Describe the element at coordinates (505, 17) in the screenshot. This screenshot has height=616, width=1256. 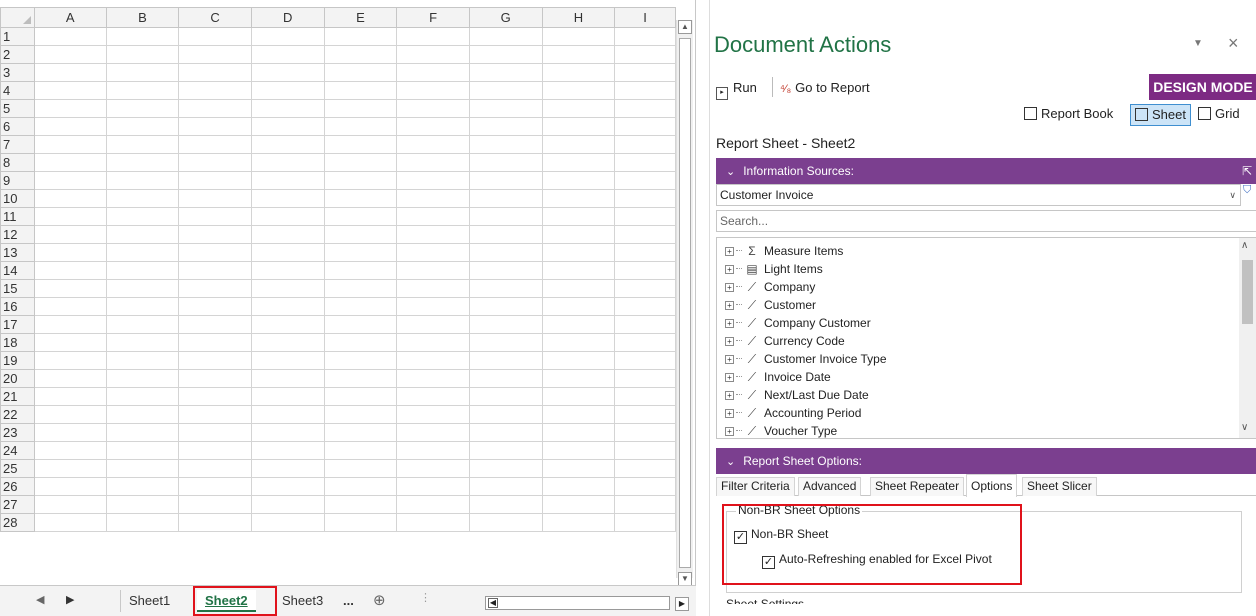
I see `column-header: G` at that location.